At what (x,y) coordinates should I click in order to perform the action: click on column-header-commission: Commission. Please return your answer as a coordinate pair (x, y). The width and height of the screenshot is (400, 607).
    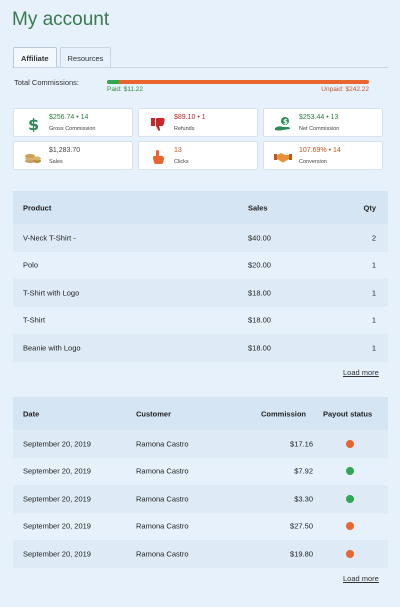
    Looking at the image, I should click on (284, 413).